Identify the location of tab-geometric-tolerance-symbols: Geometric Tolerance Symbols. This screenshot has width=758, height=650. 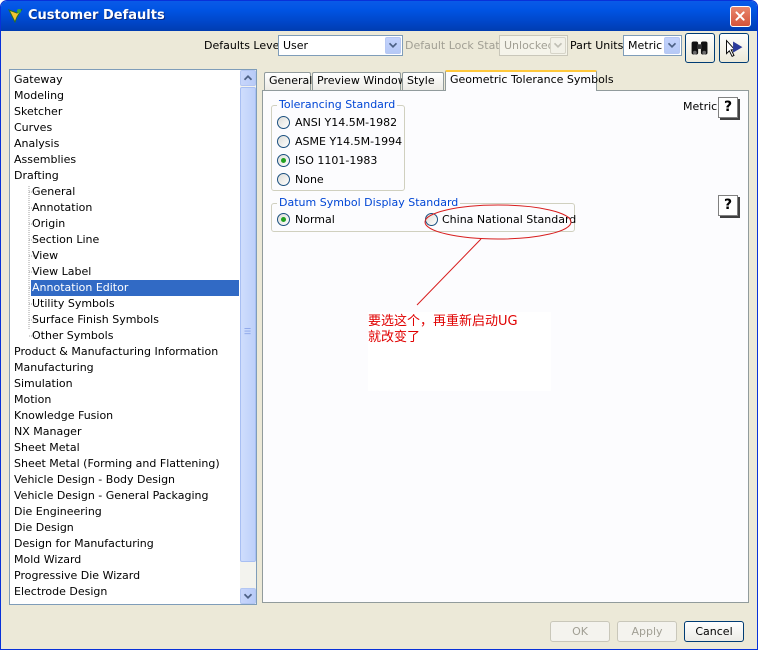
(529, 80).